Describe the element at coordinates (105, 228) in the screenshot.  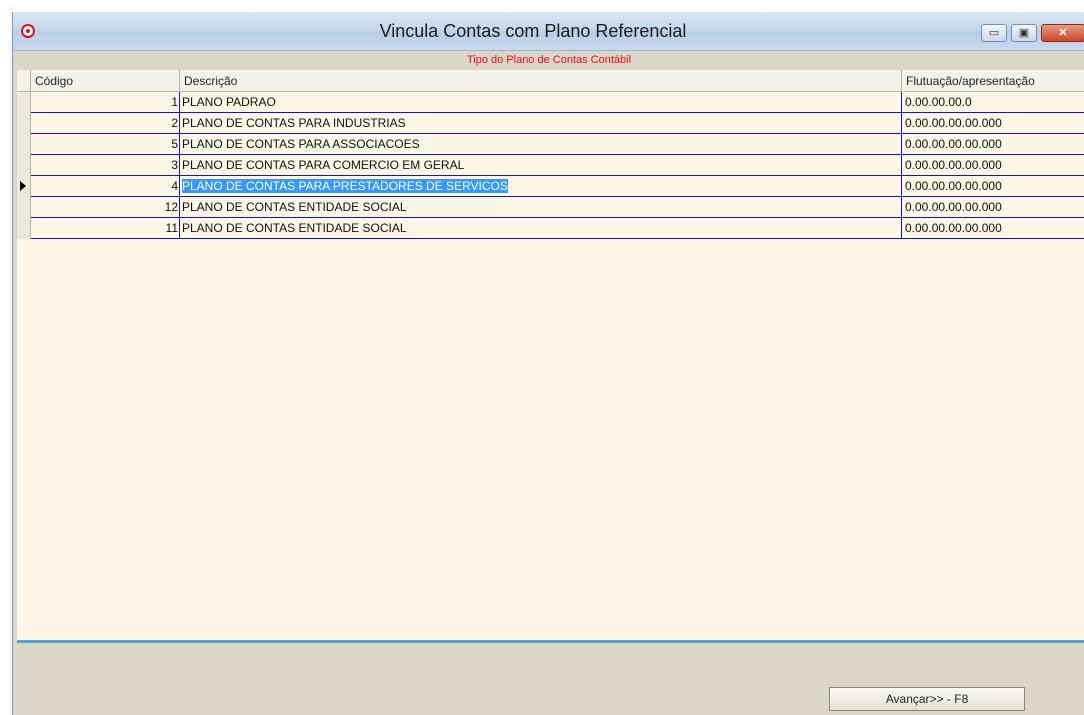
I see `cell-codigo: 11` at that location.